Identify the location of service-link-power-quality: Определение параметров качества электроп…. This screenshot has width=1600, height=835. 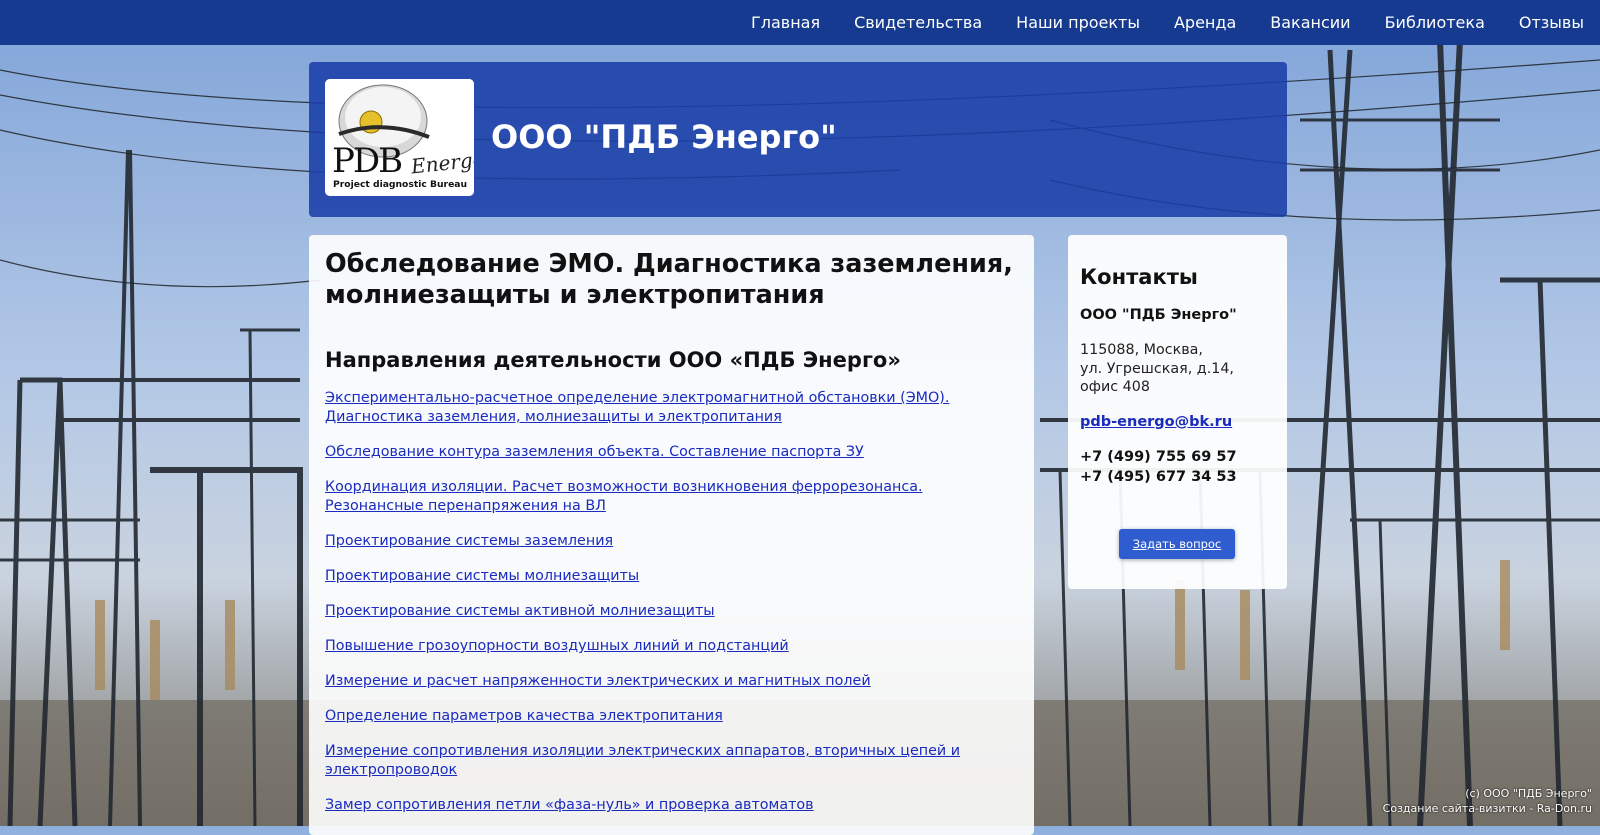
(524, 716).